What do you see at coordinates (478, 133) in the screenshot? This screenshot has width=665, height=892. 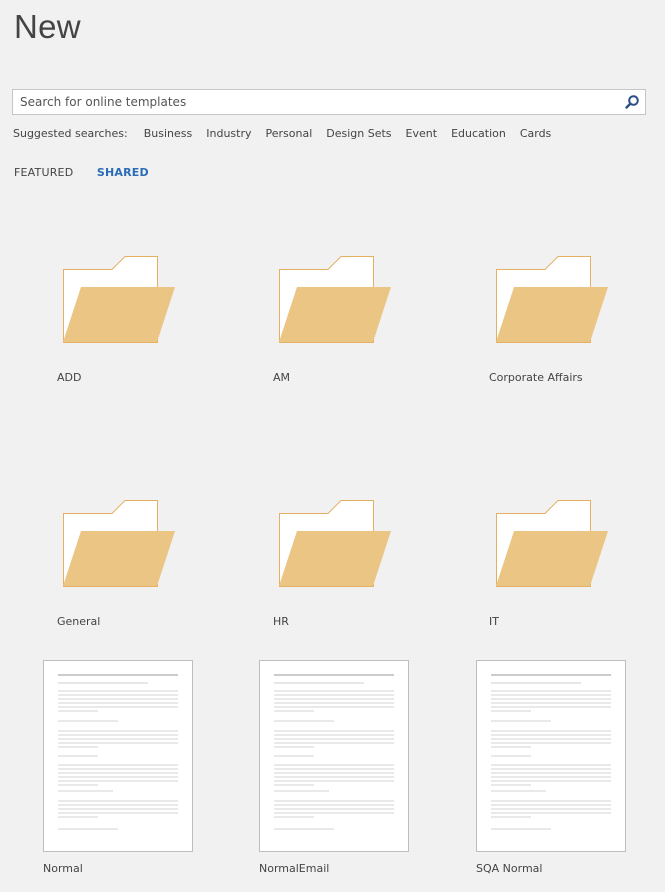 I see `suggested-search-education: Education` at bounding box center [478, 133].